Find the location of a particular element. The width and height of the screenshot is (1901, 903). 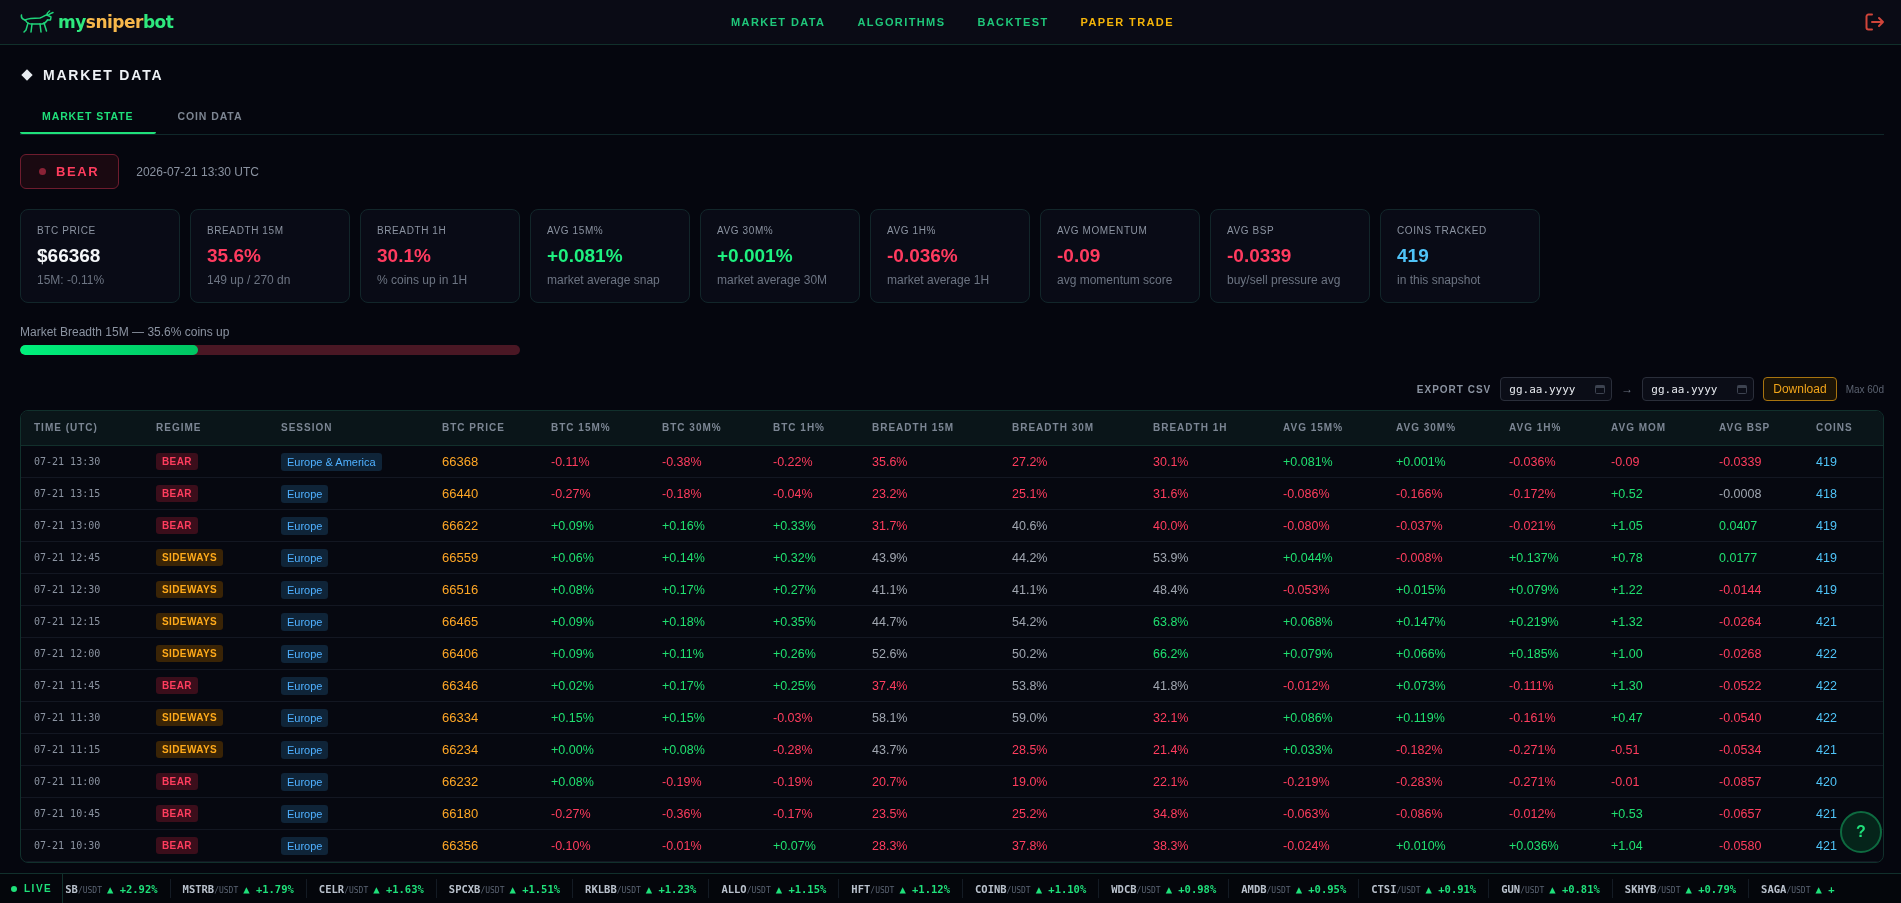

table-cell: +1.22 is located at coordinates (1652, 589).